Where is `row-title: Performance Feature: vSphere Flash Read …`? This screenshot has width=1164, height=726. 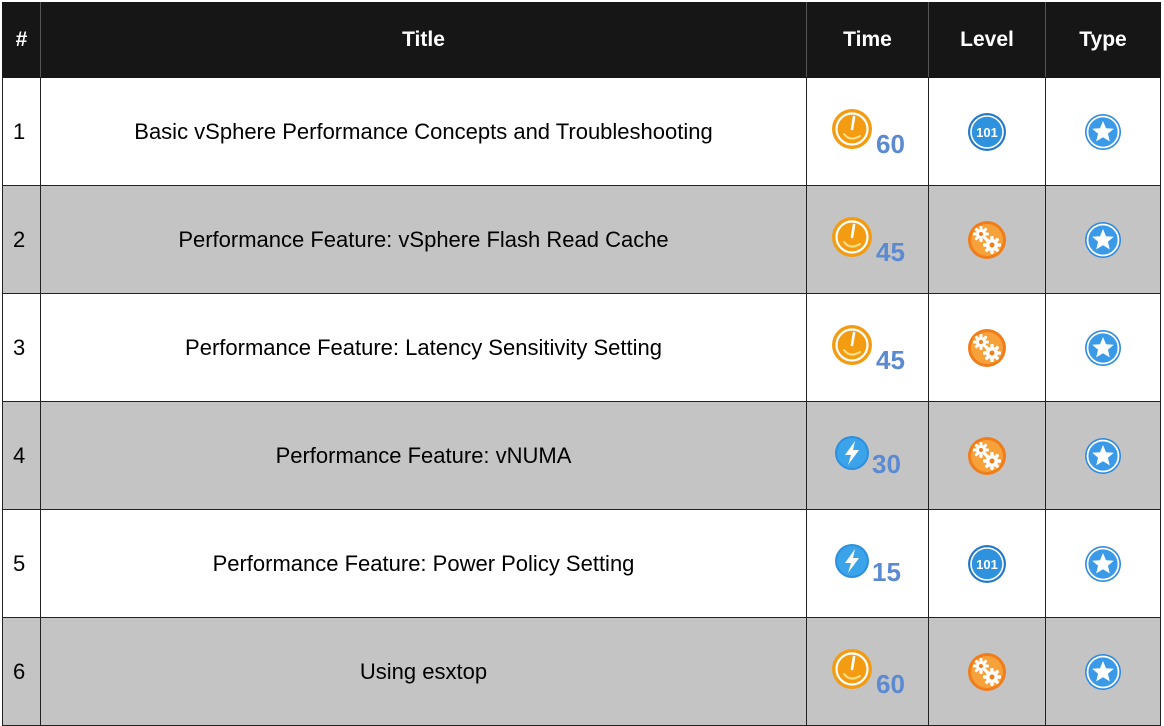
row-title: Performance Feature: vSphere Flash Read … is located at coordinates (423, 239).